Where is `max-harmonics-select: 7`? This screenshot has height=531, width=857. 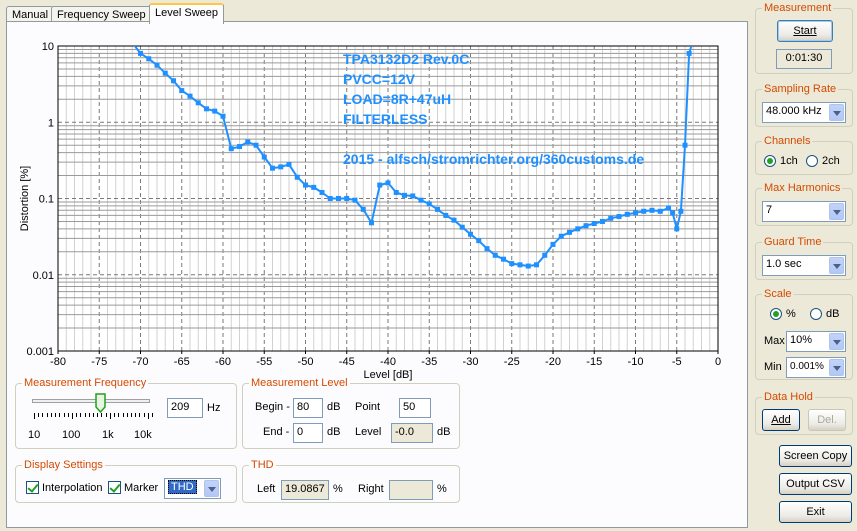 max-harmonics-select: 7 is located at coordinates (804, 211).